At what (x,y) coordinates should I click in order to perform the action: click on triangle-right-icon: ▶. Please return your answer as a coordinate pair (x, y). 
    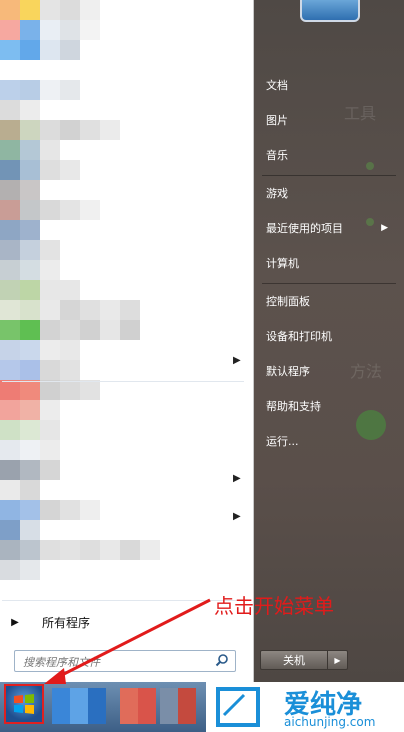
    Looking at the image, I should click on (15, 622).